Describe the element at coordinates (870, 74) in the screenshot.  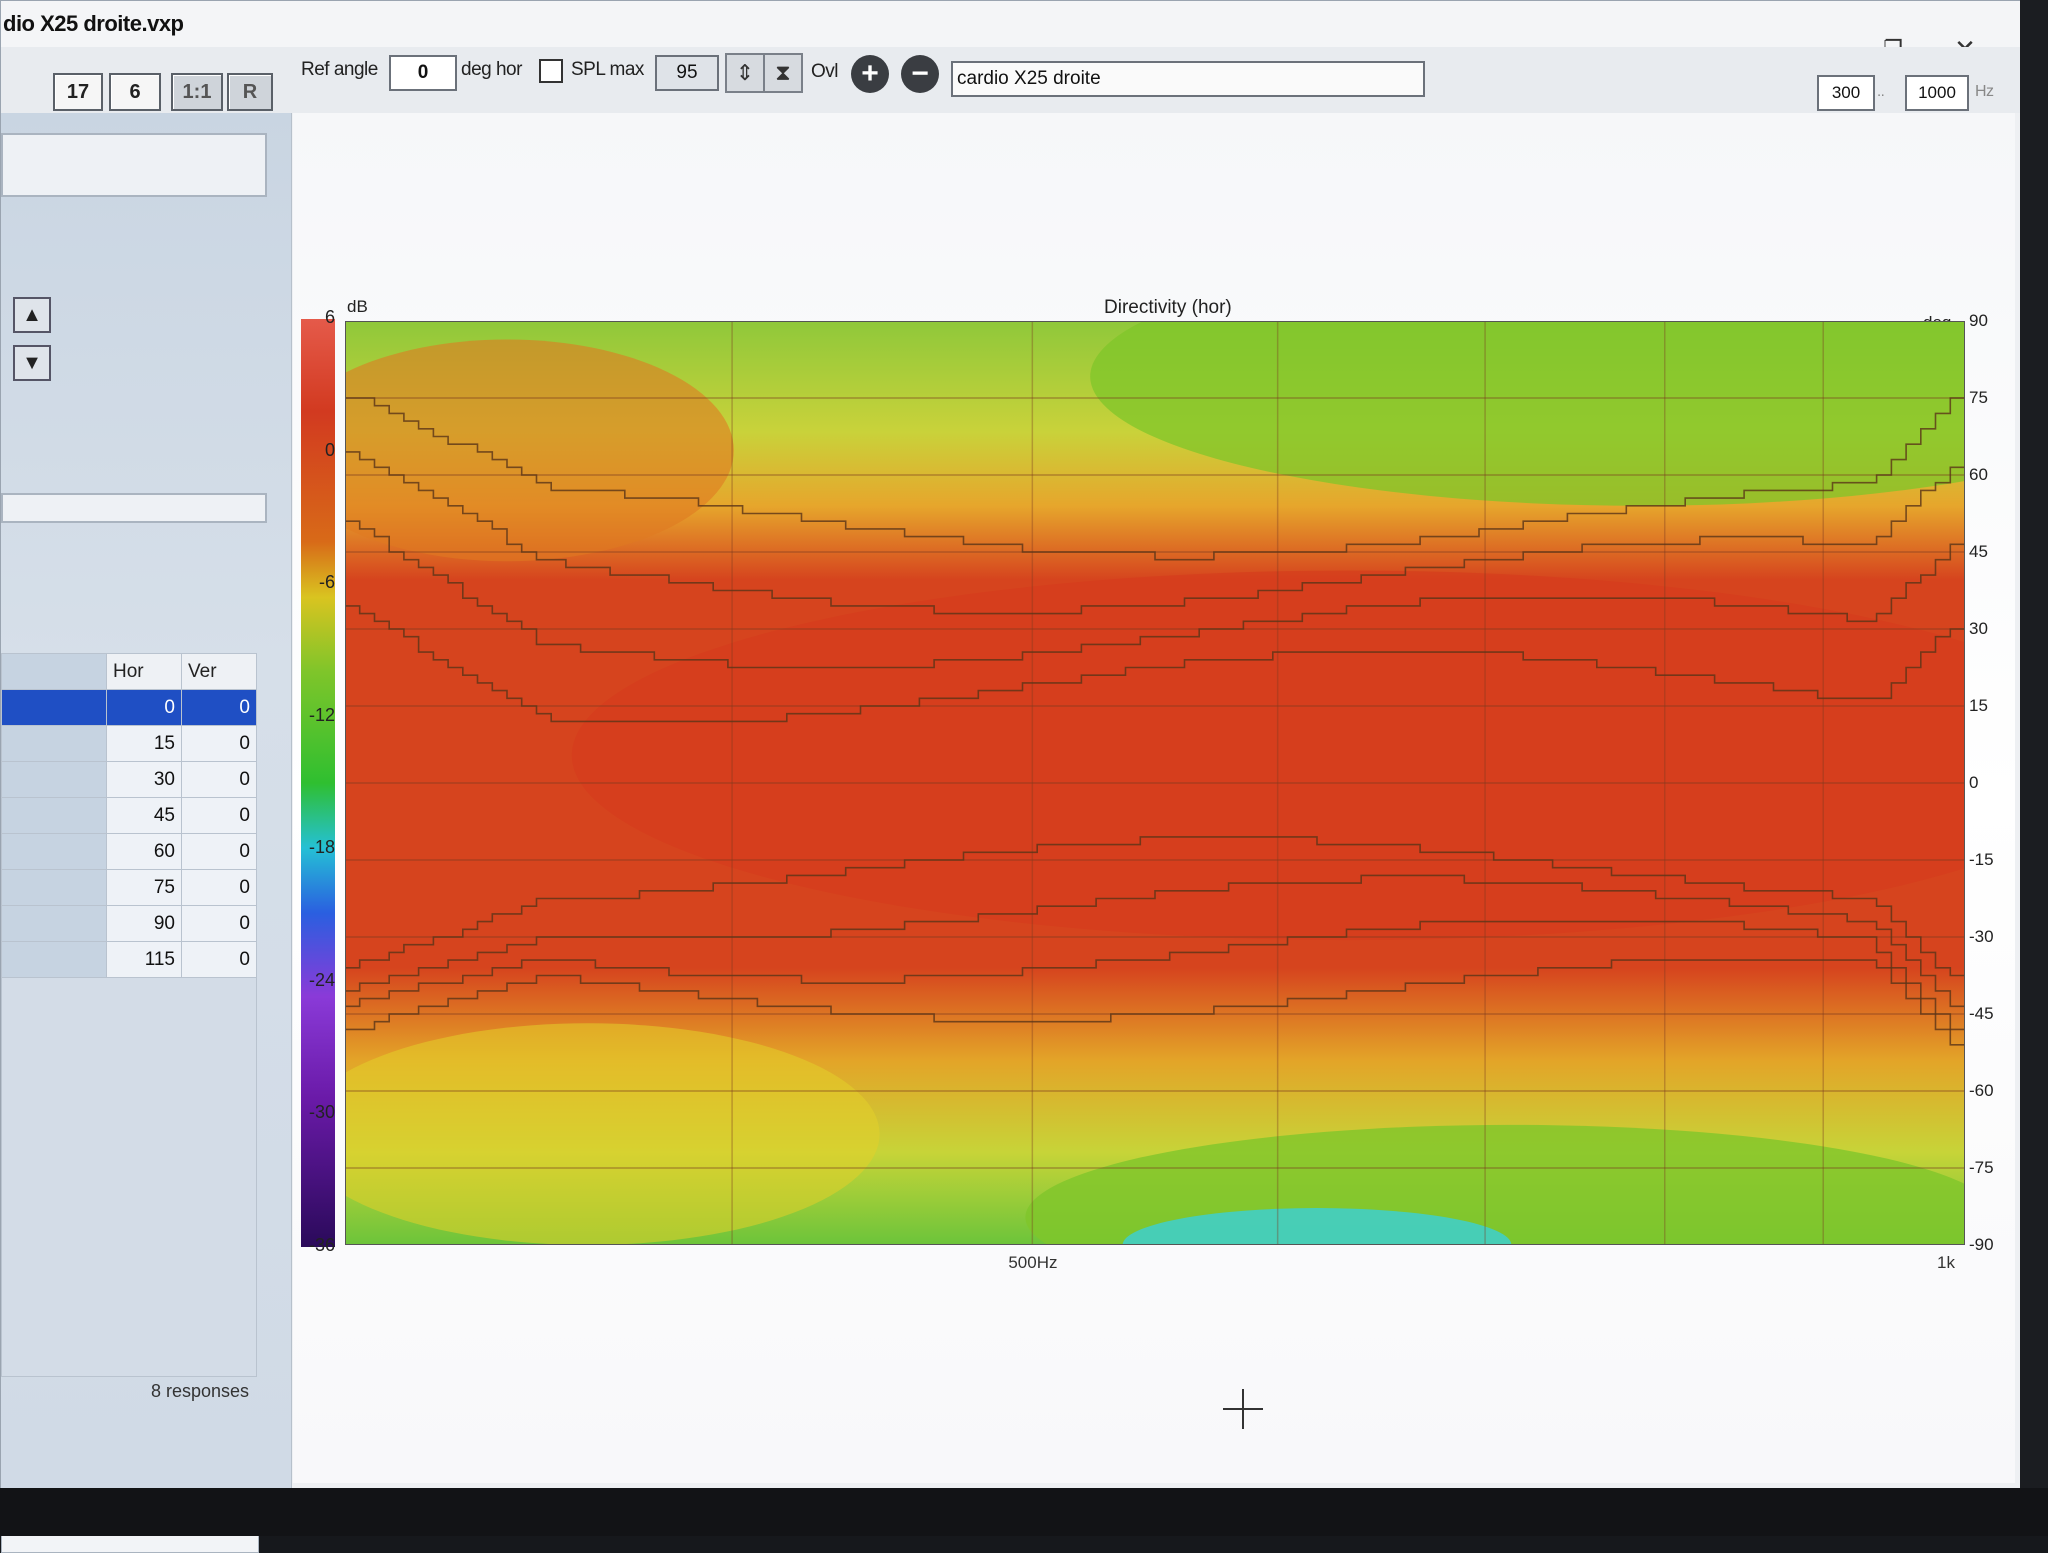
I see `plus-icon: +` at that location.